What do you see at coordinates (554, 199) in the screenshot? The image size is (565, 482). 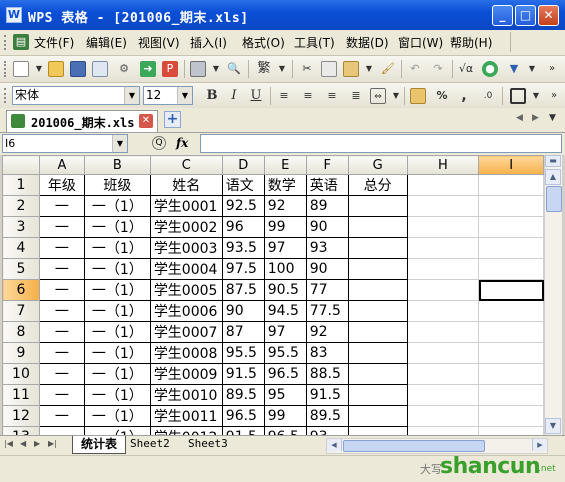 I see `scroll-thumb` at bounding box center [554, 199].